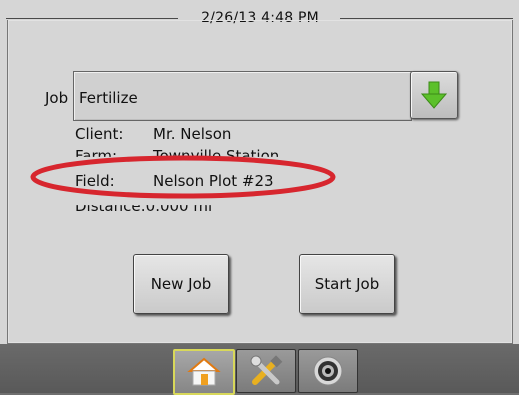  I want to click on job-label: Job, so click(57, 98).